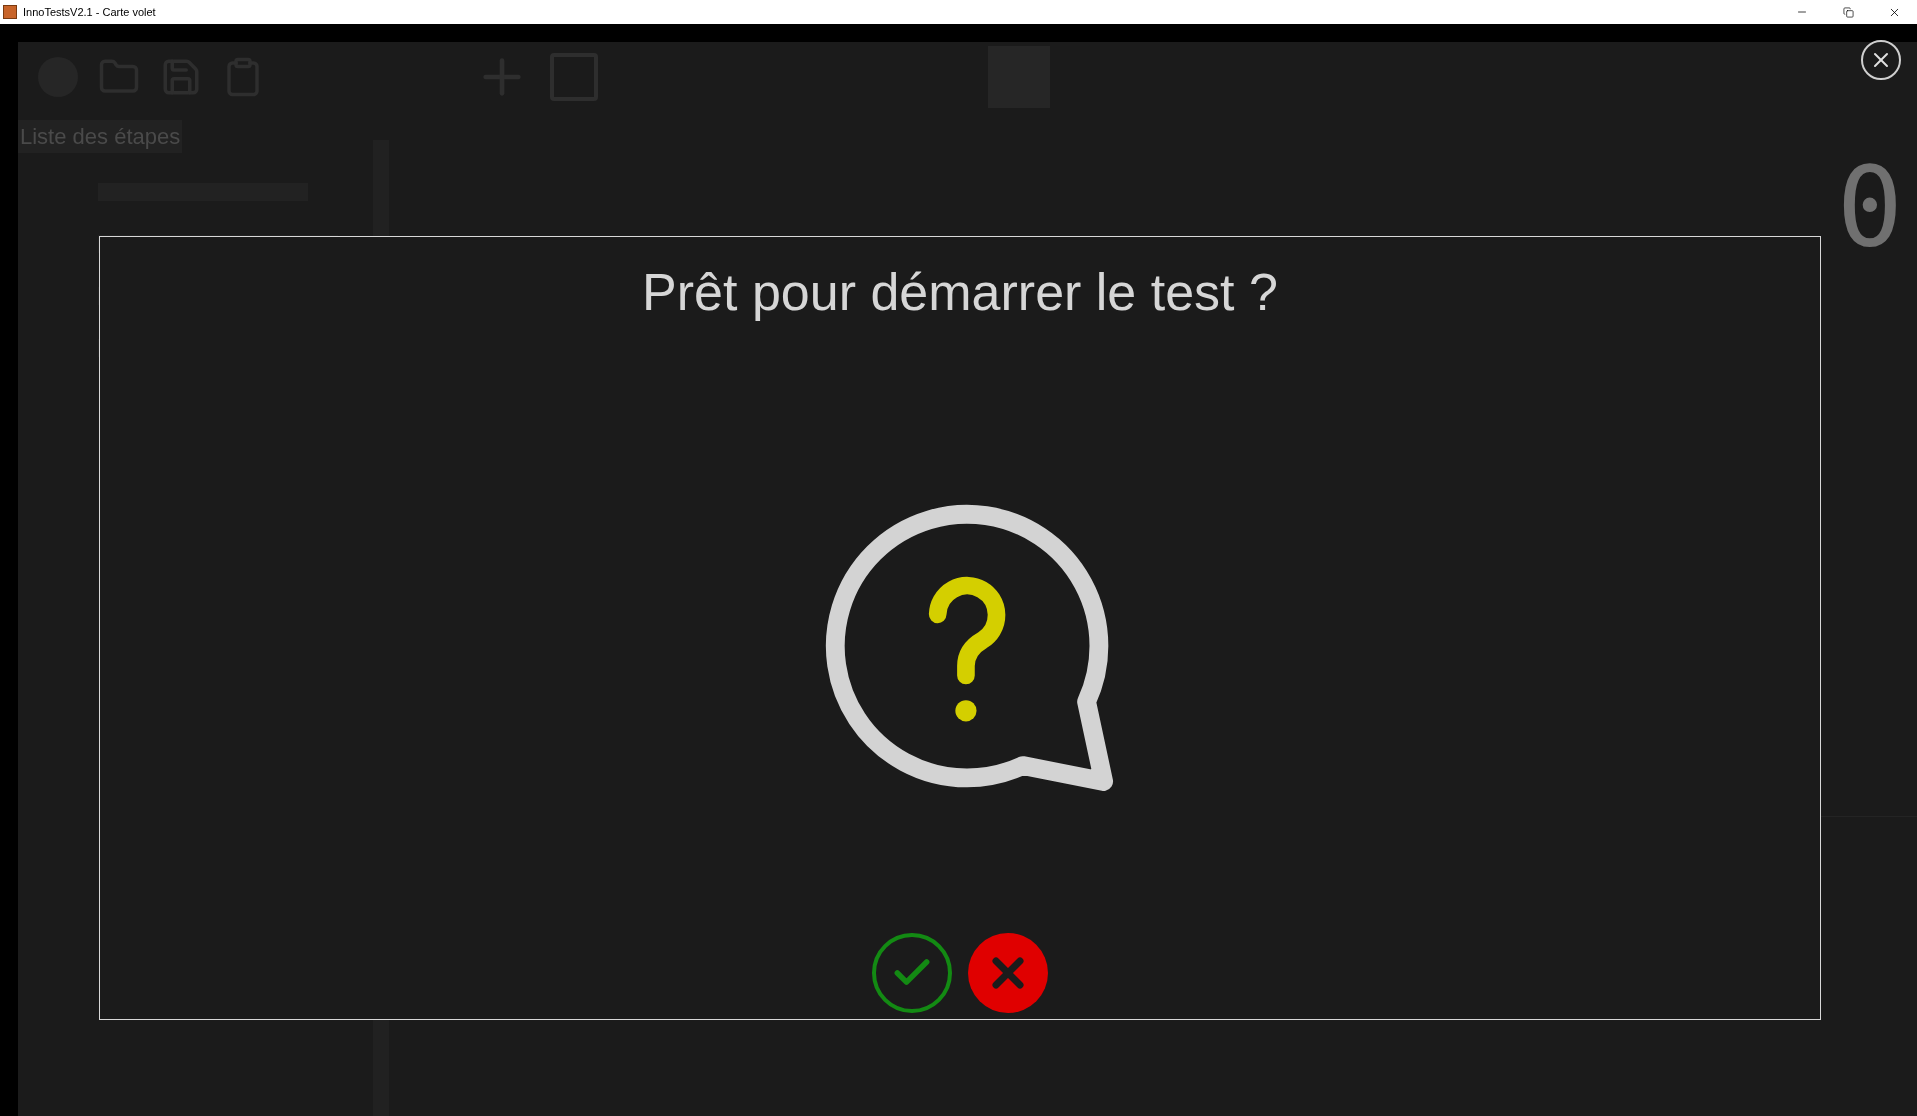 Image resolution: width=1917 pixels, height=1116 pixels. What do you see at coordinates (1848, 12) in the screenshot?
I see `restore-icon` at bounding box center [1848, 12].